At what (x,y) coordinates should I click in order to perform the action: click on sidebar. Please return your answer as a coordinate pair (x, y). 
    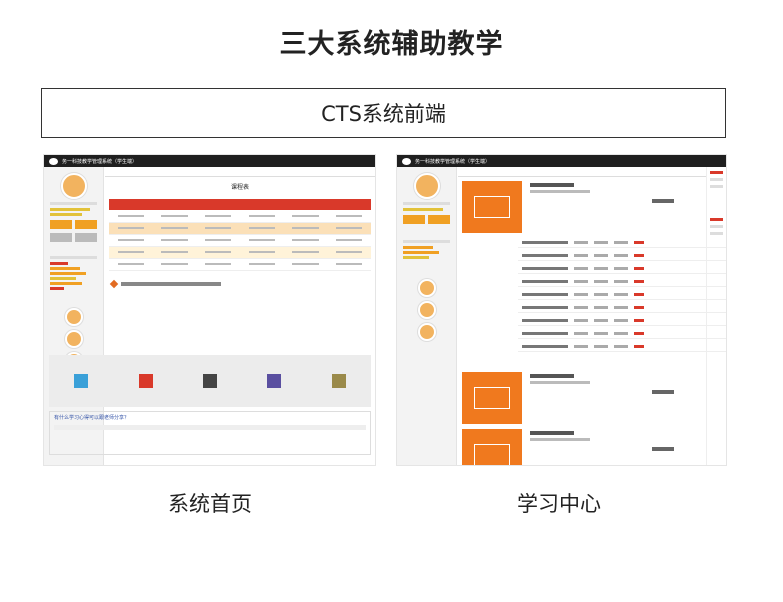
    Looking at the image, I should click on (427, 316).